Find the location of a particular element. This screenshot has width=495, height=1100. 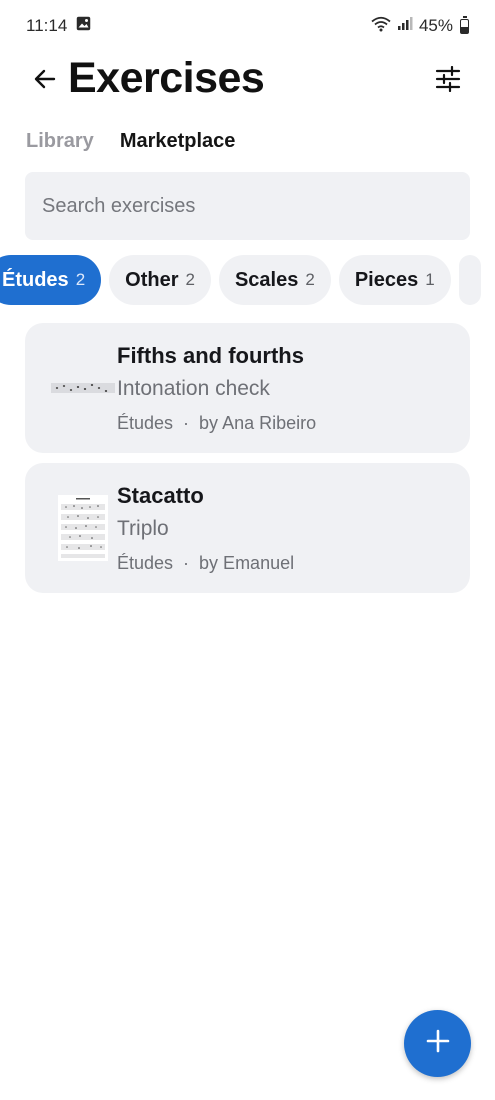

chips-track: Études 2 Other 2 Scales 2 Pieces 1 is located at coordinates (240, 280).